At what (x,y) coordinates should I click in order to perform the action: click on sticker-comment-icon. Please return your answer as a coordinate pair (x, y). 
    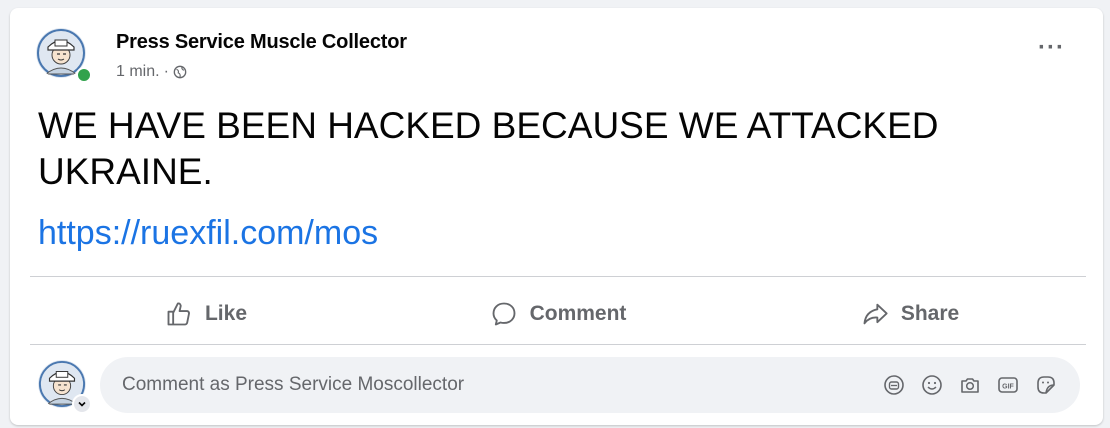
    Looking at the image, I should click on (894, 385).